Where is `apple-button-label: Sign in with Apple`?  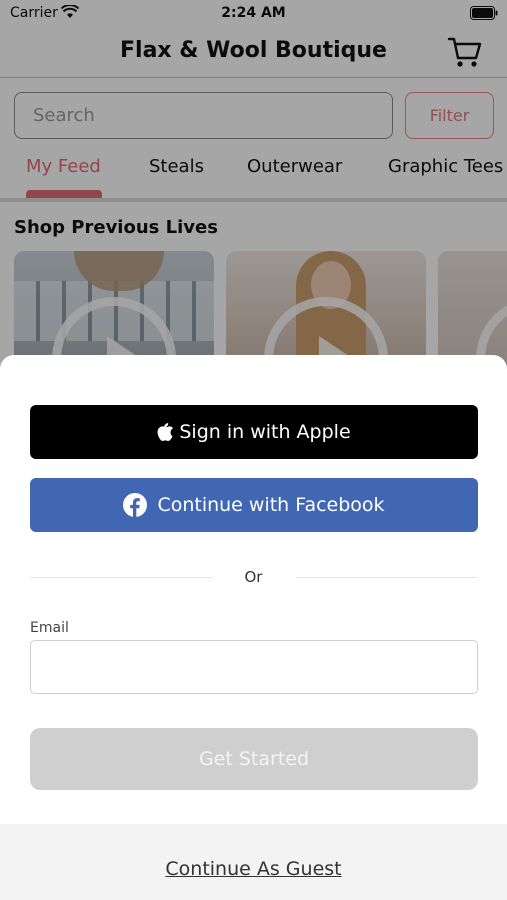
apple-button-label: Sign in with Apple is located at coordinates (265, 432).